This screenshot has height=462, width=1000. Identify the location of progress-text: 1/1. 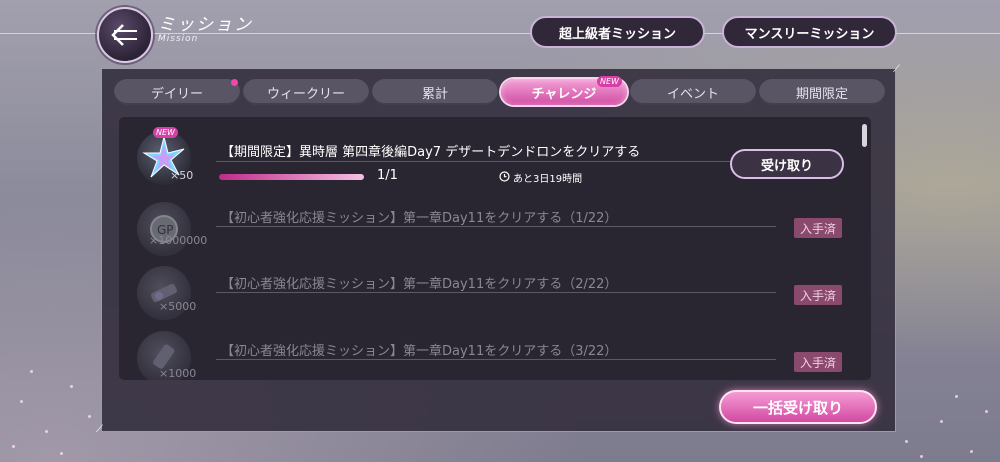
(387, 175).